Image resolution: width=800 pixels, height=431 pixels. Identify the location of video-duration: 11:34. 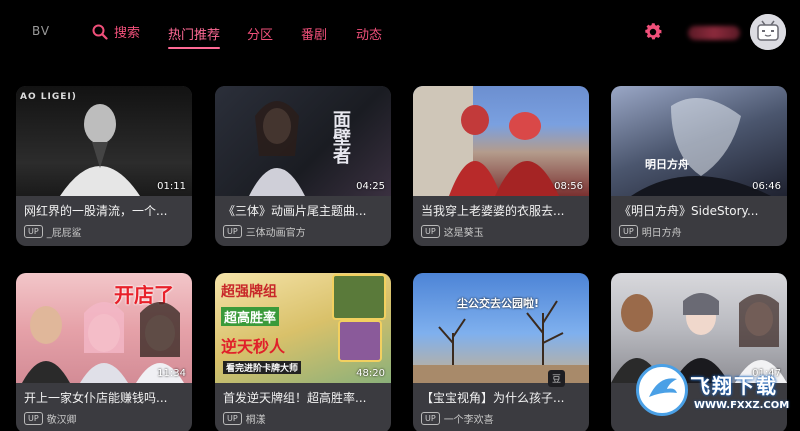
(171, 373).